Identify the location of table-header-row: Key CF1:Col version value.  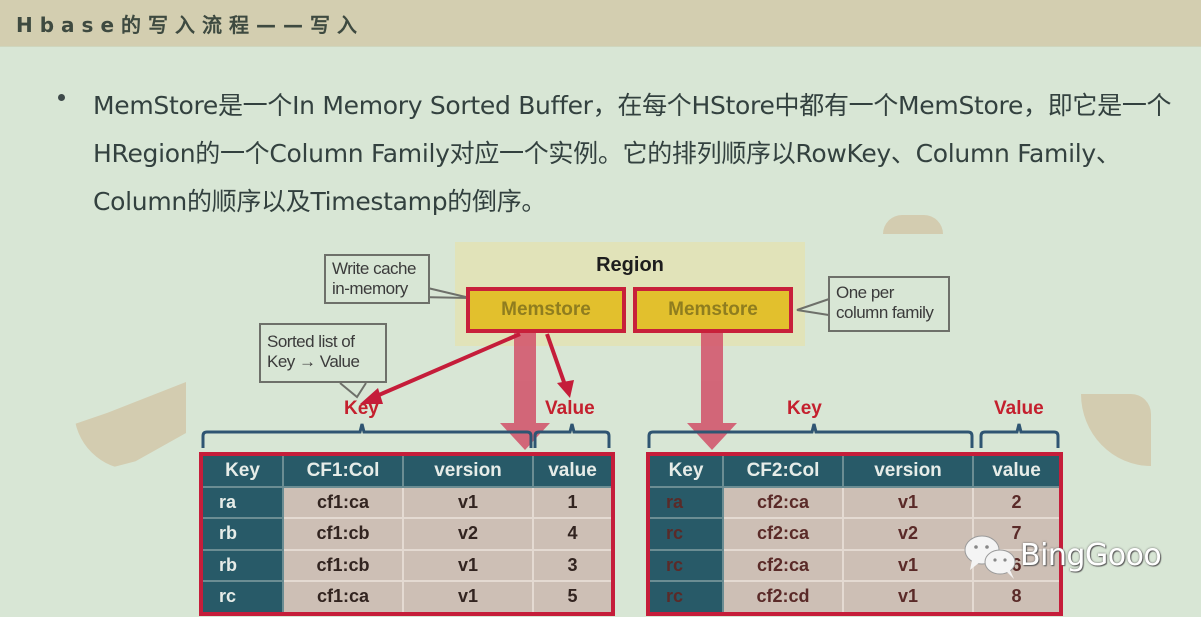
(407, 472).